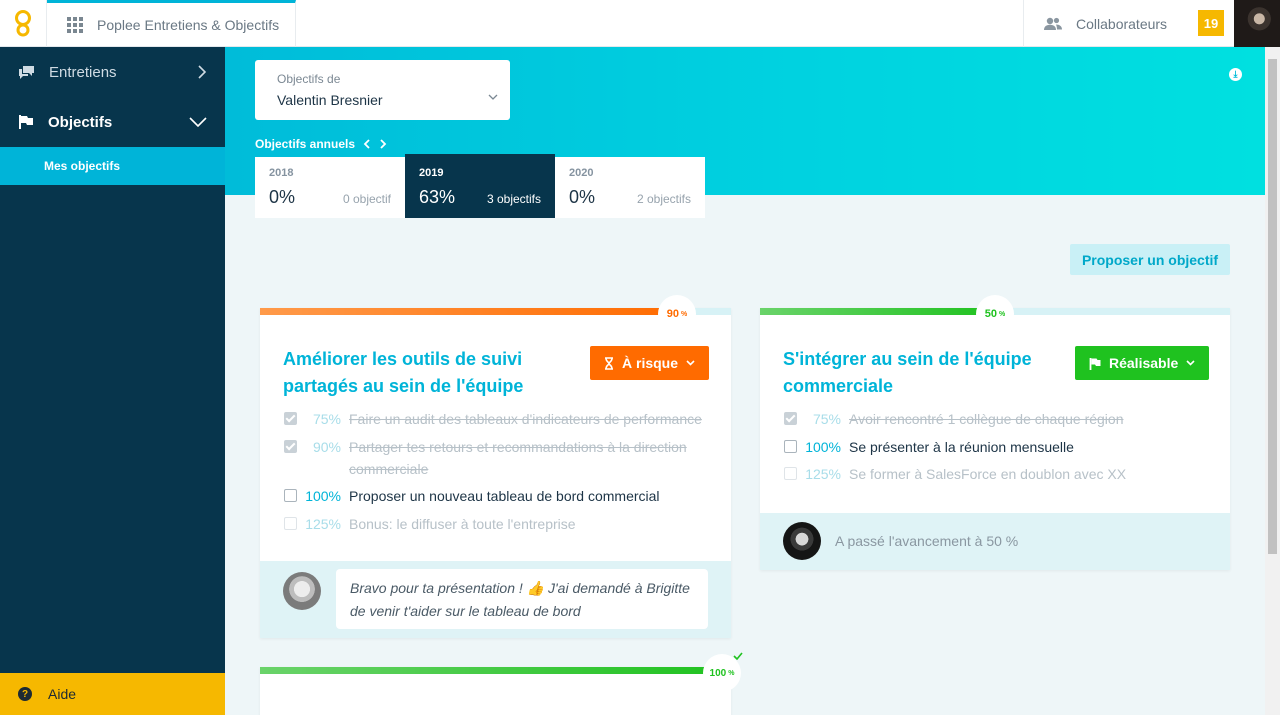 This screenshot has height=715, width=1280. Describe the element at coordinates (326, 447) in the screenshot. I see `key-result-target: 90%` at that location.